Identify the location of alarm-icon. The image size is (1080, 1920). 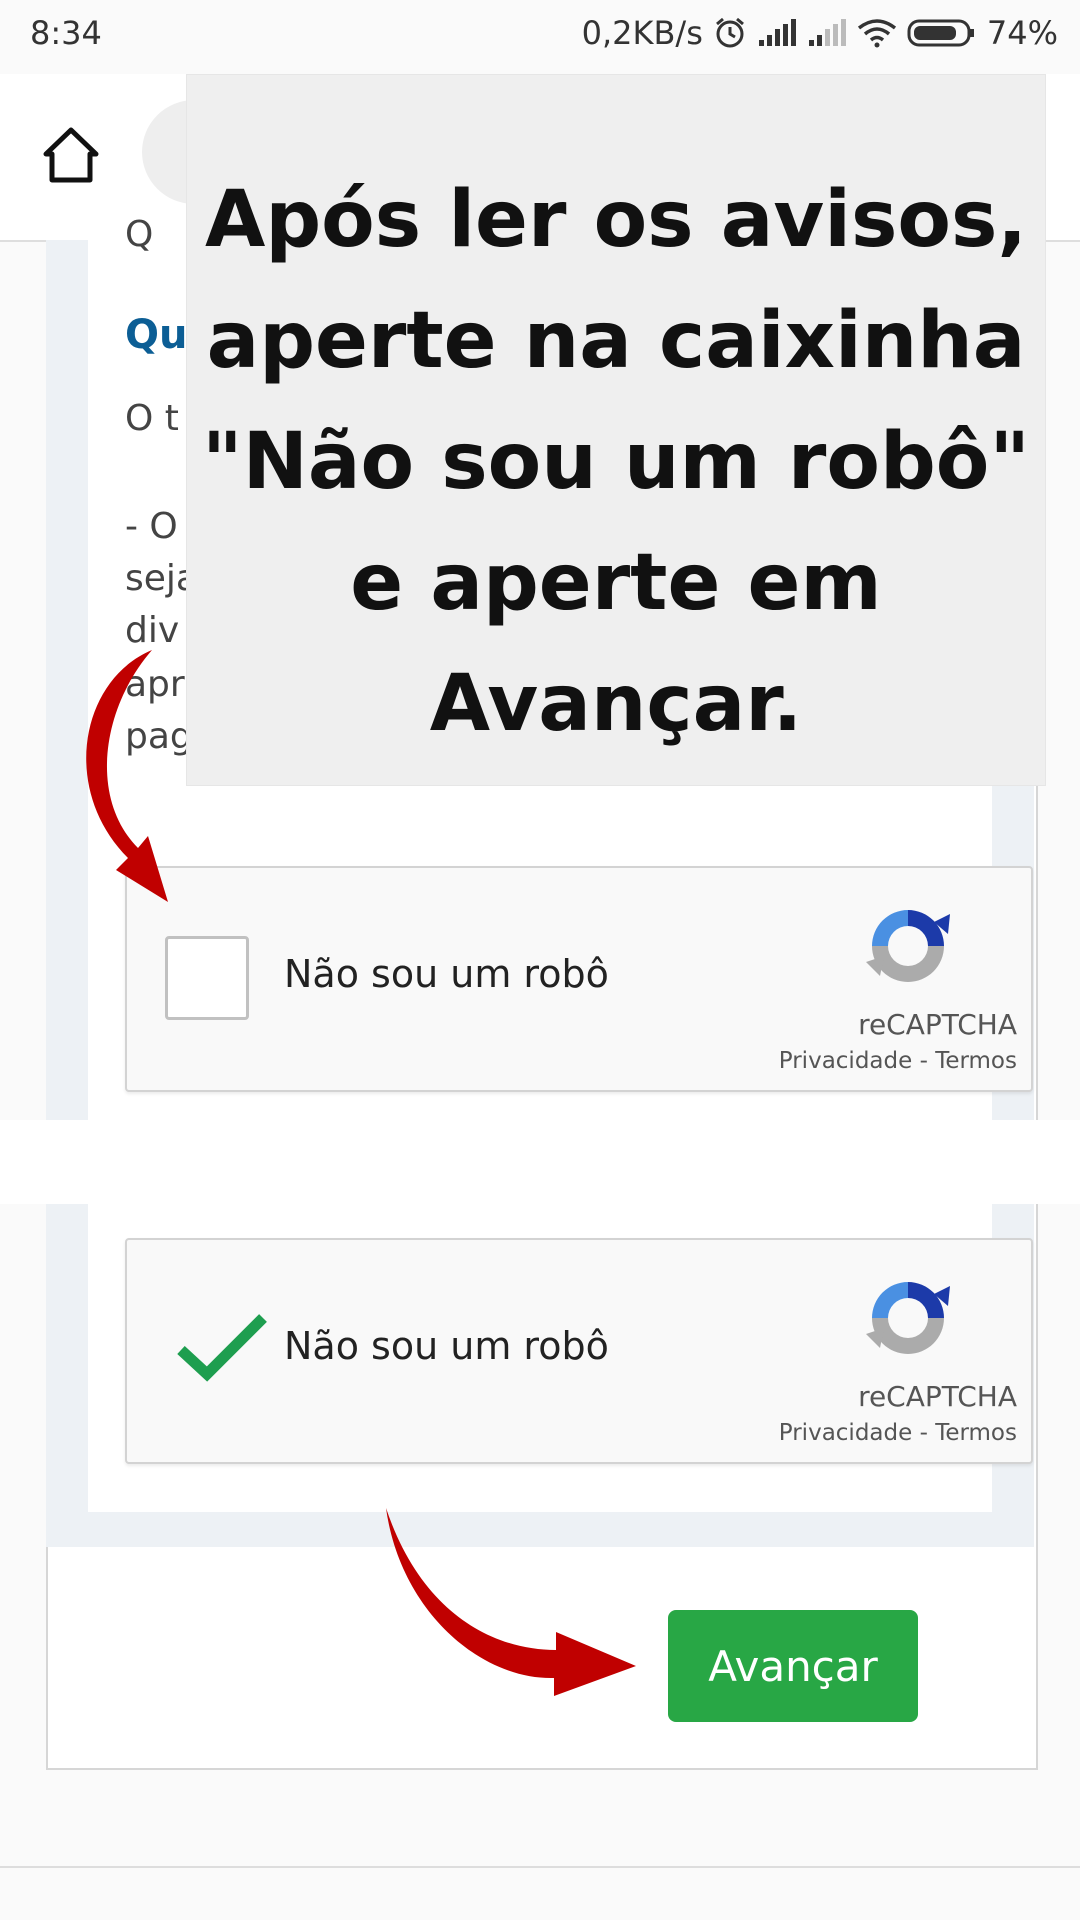
(729, 32).